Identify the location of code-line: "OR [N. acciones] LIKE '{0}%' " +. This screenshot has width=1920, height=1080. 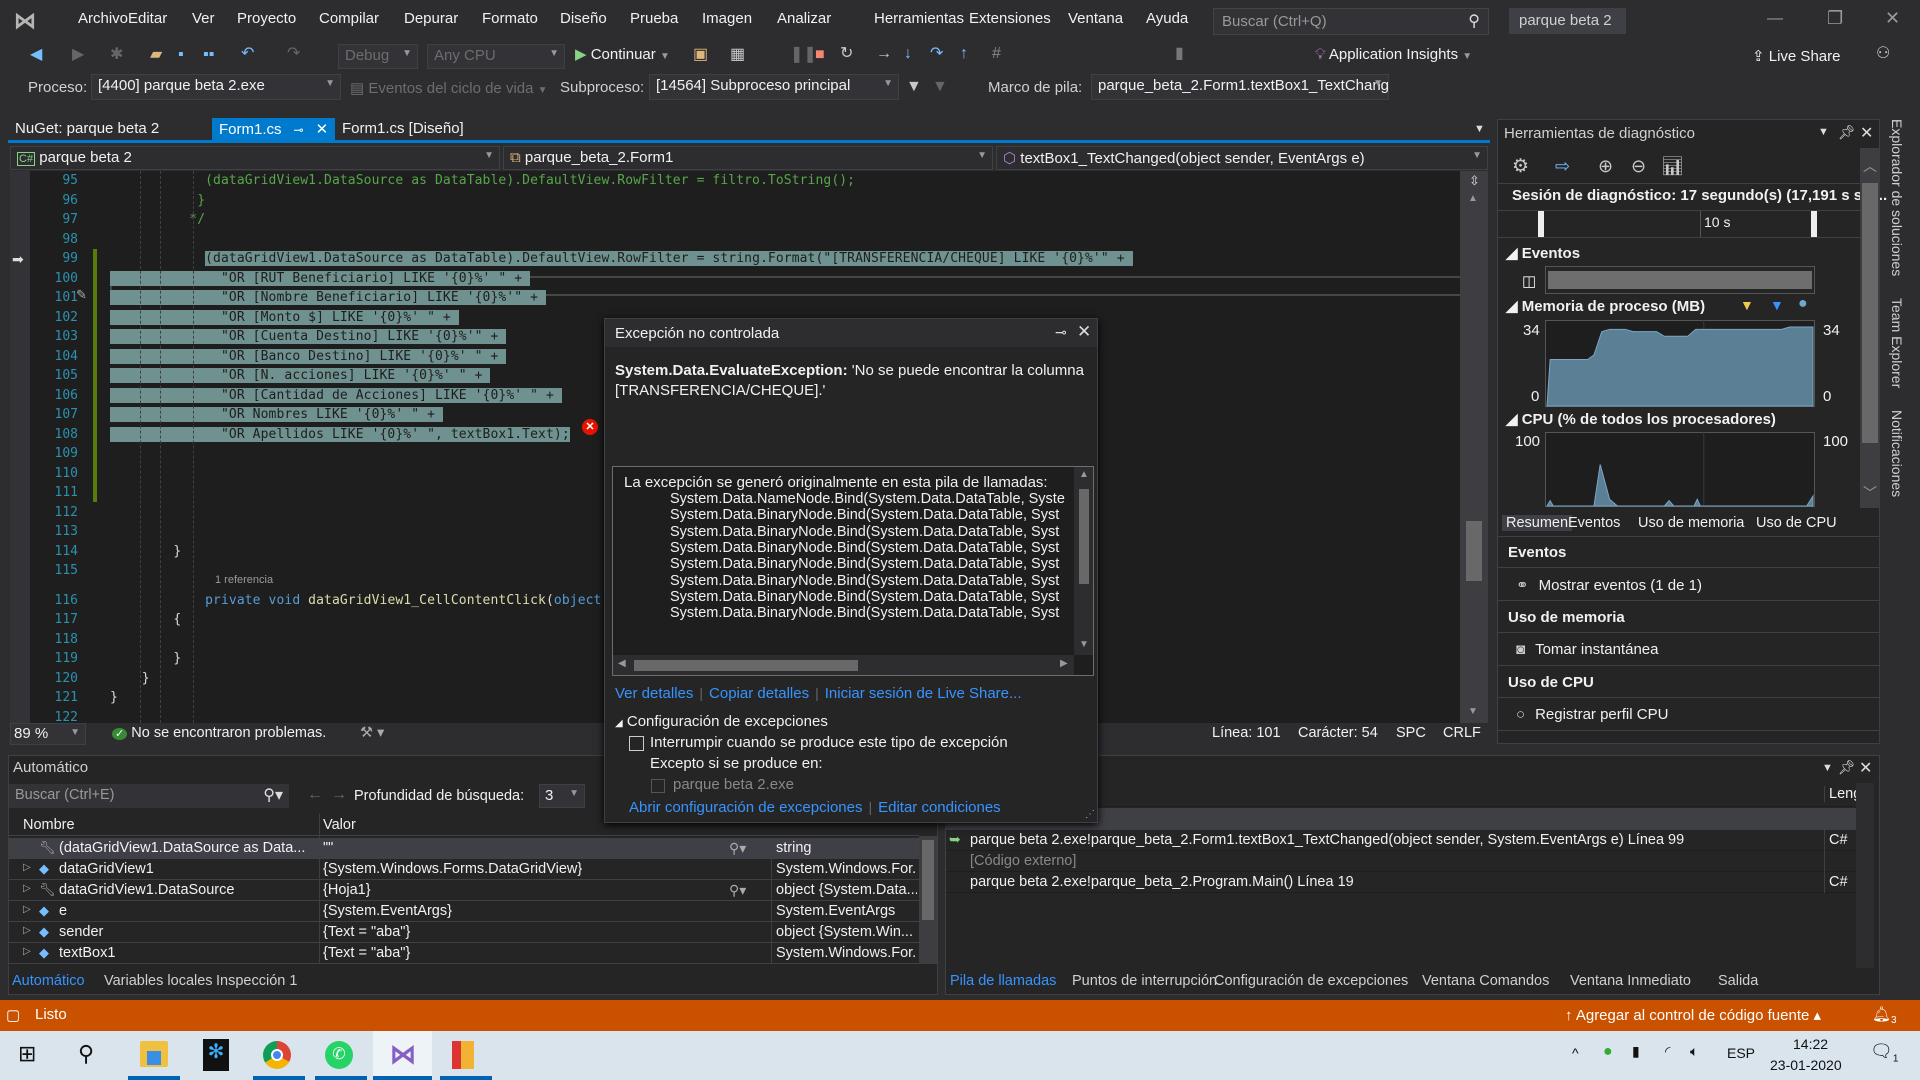
(300, 376).